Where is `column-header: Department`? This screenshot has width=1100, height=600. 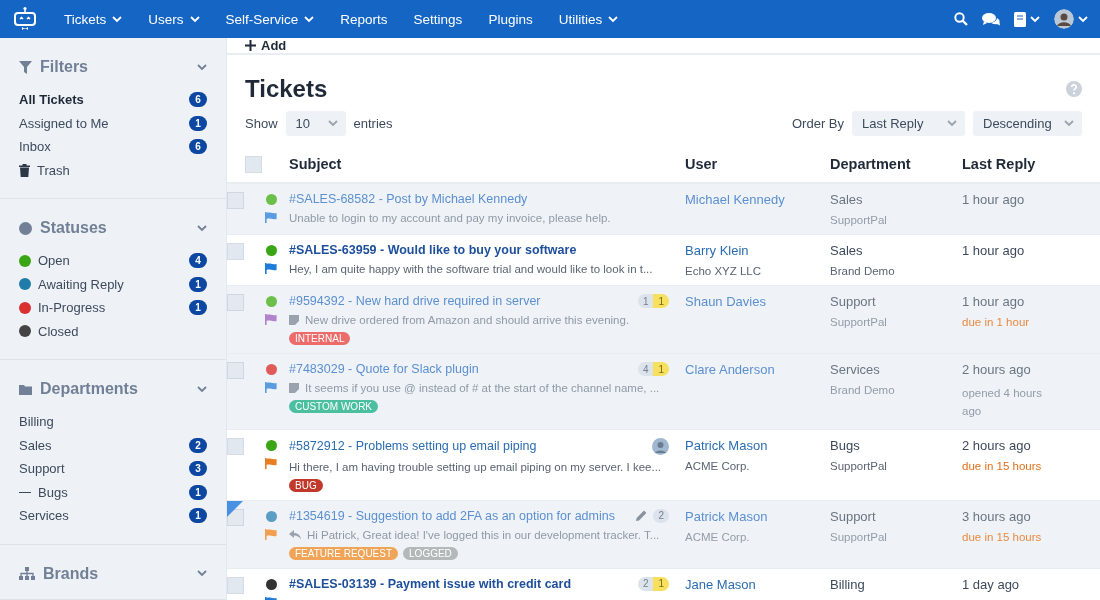 column-header: Department is located at coordinates (870, 164).